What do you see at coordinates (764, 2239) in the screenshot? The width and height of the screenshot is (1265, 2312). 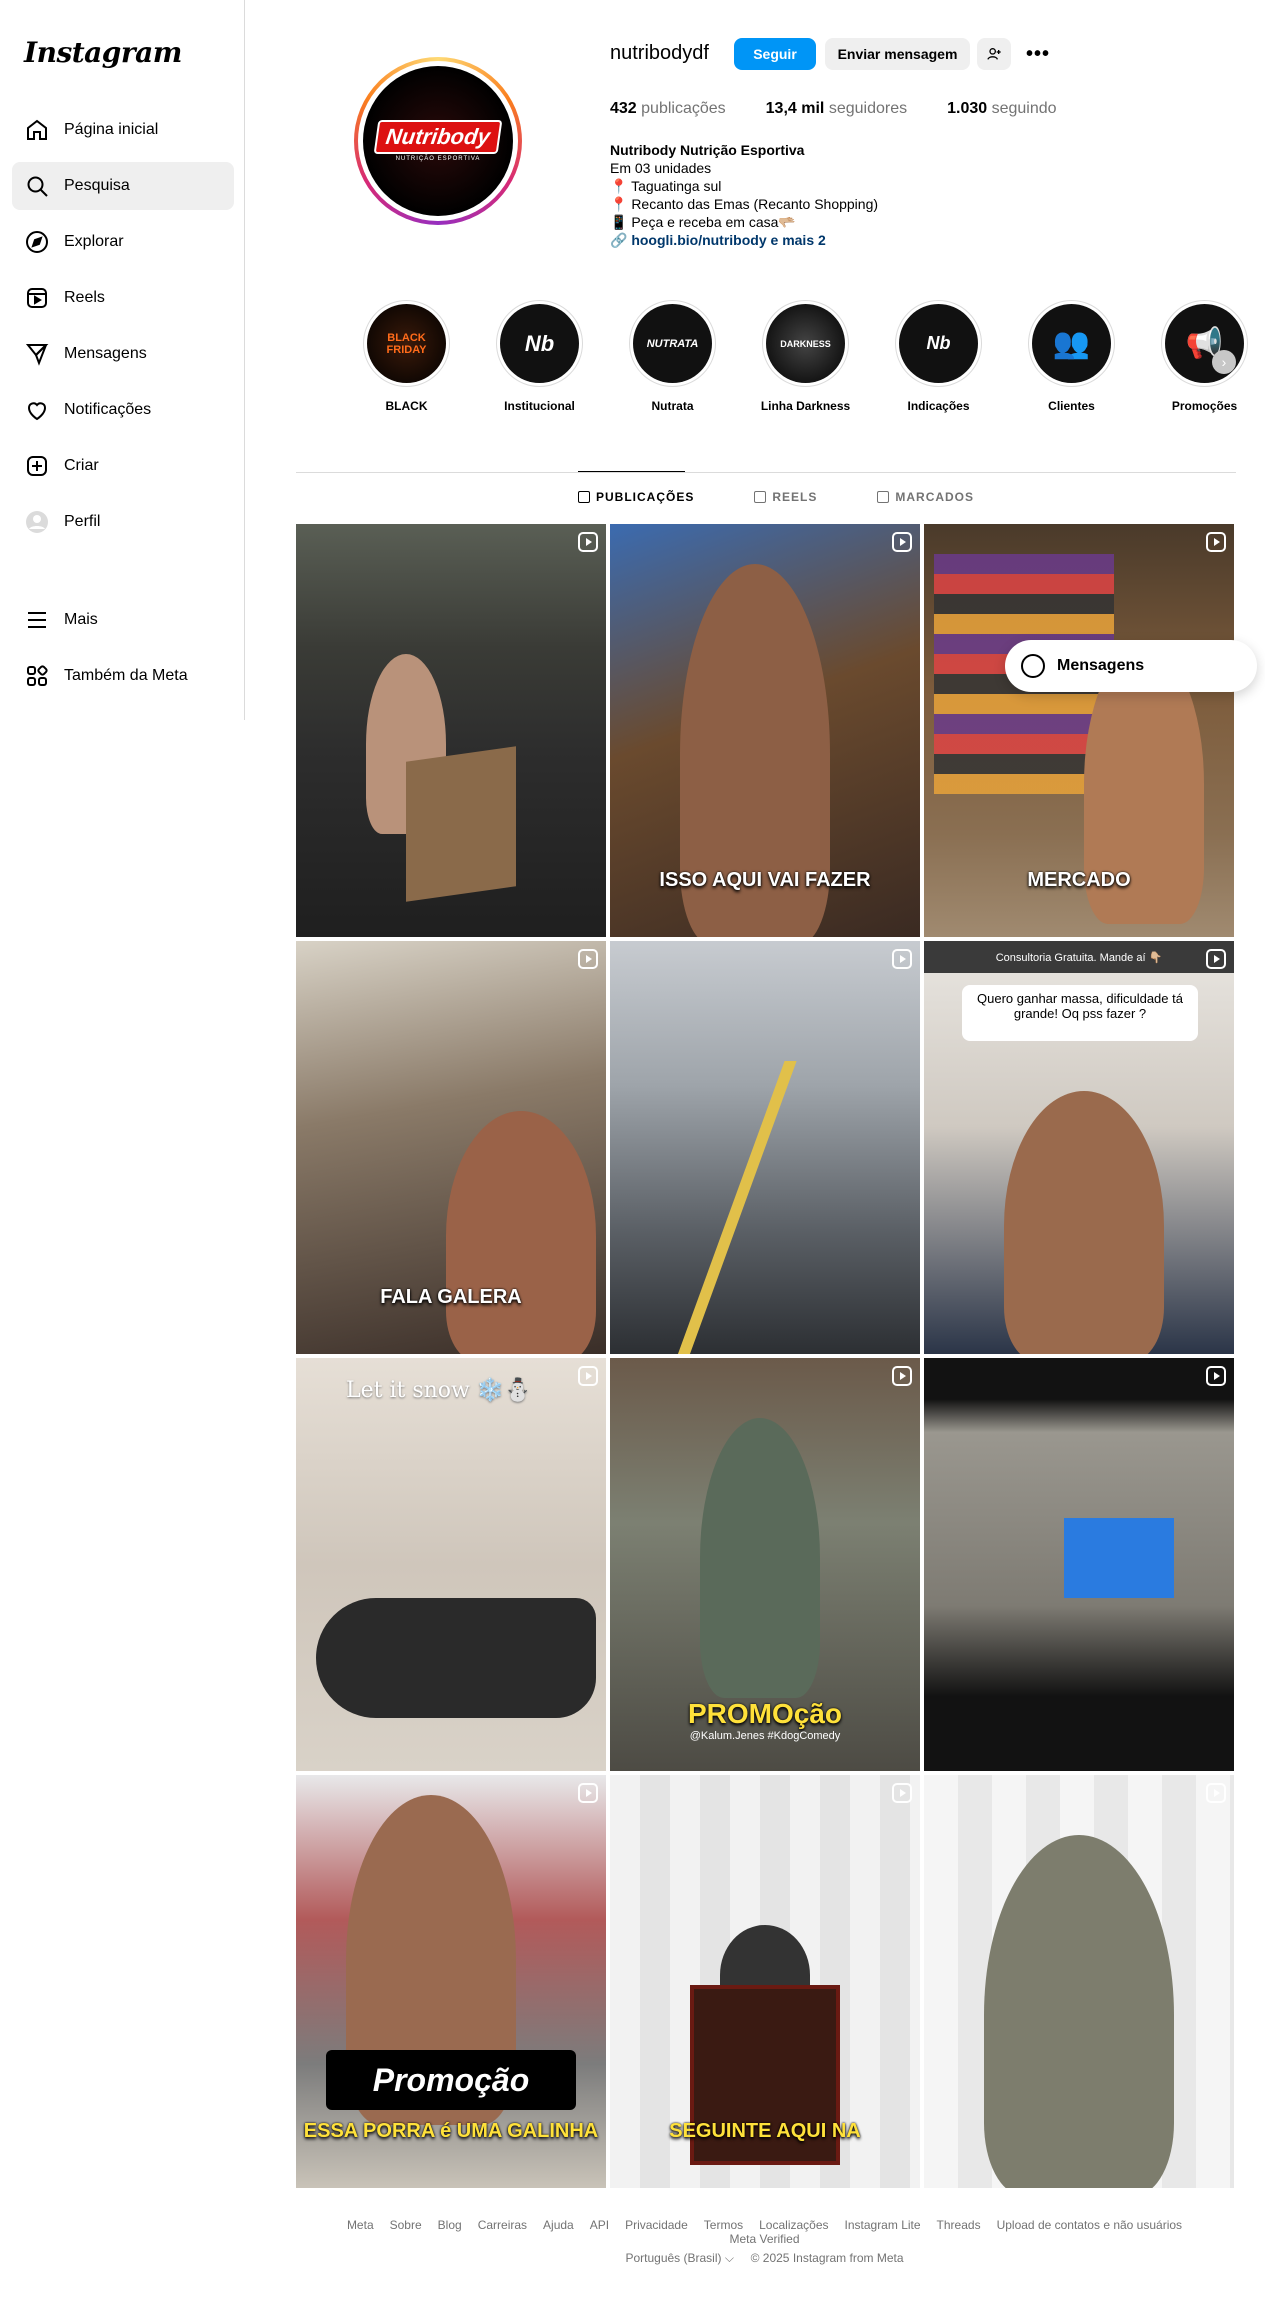 I see `footer-link: Meta Verified` at bounding box center [764, 2239].